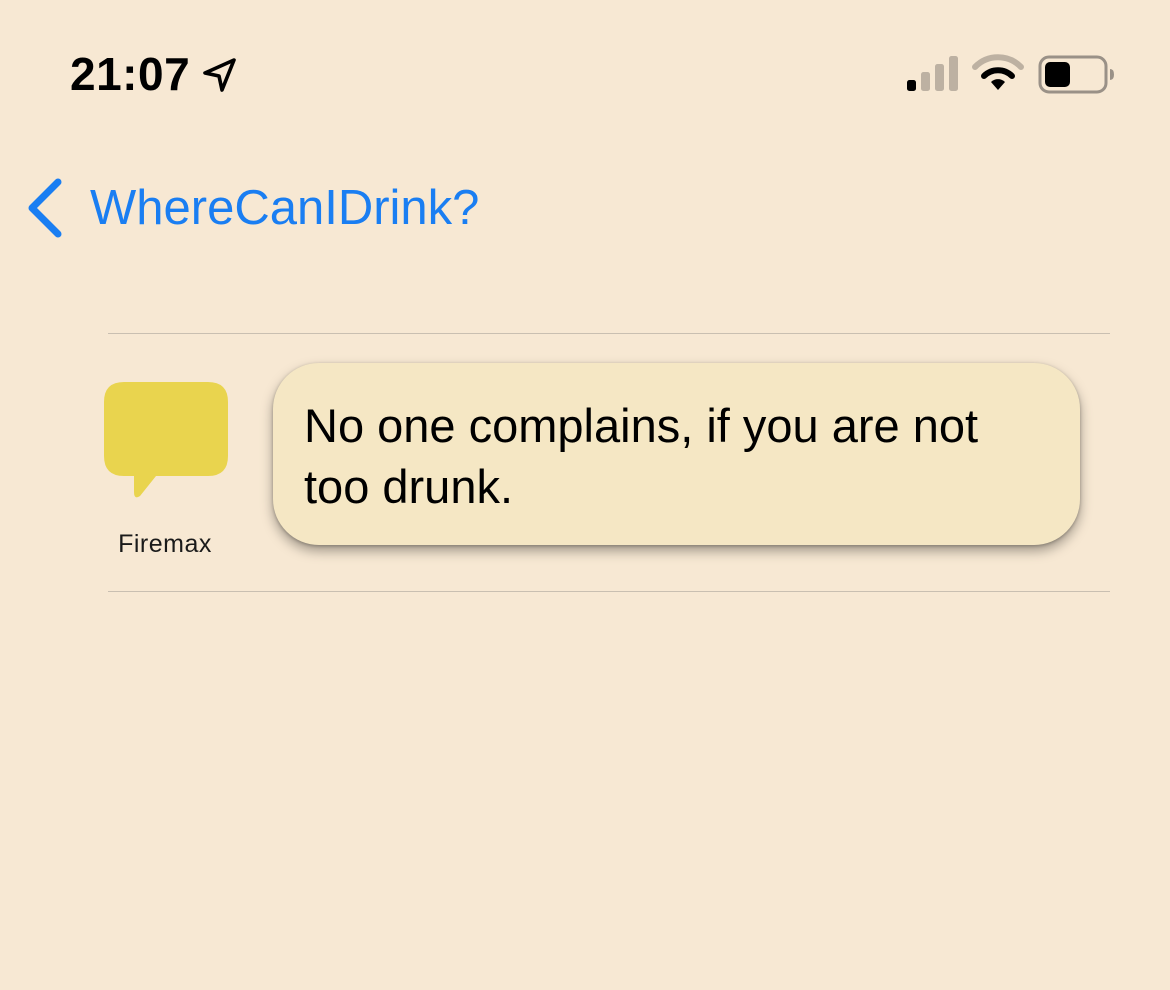 The image size is (1170, 990). What do you see at coordinates (219, 75) in the screenshot?
I see `location-arrow-icon` at bounding box center [219, 75].